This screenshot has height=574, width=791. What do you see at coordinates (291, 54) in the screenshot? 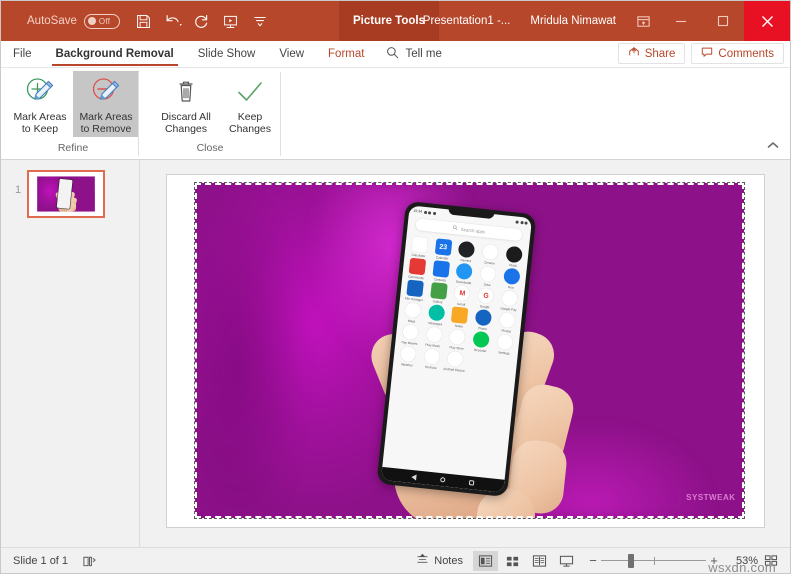
I see `tab-view: View` at bounding box center [291, 54].